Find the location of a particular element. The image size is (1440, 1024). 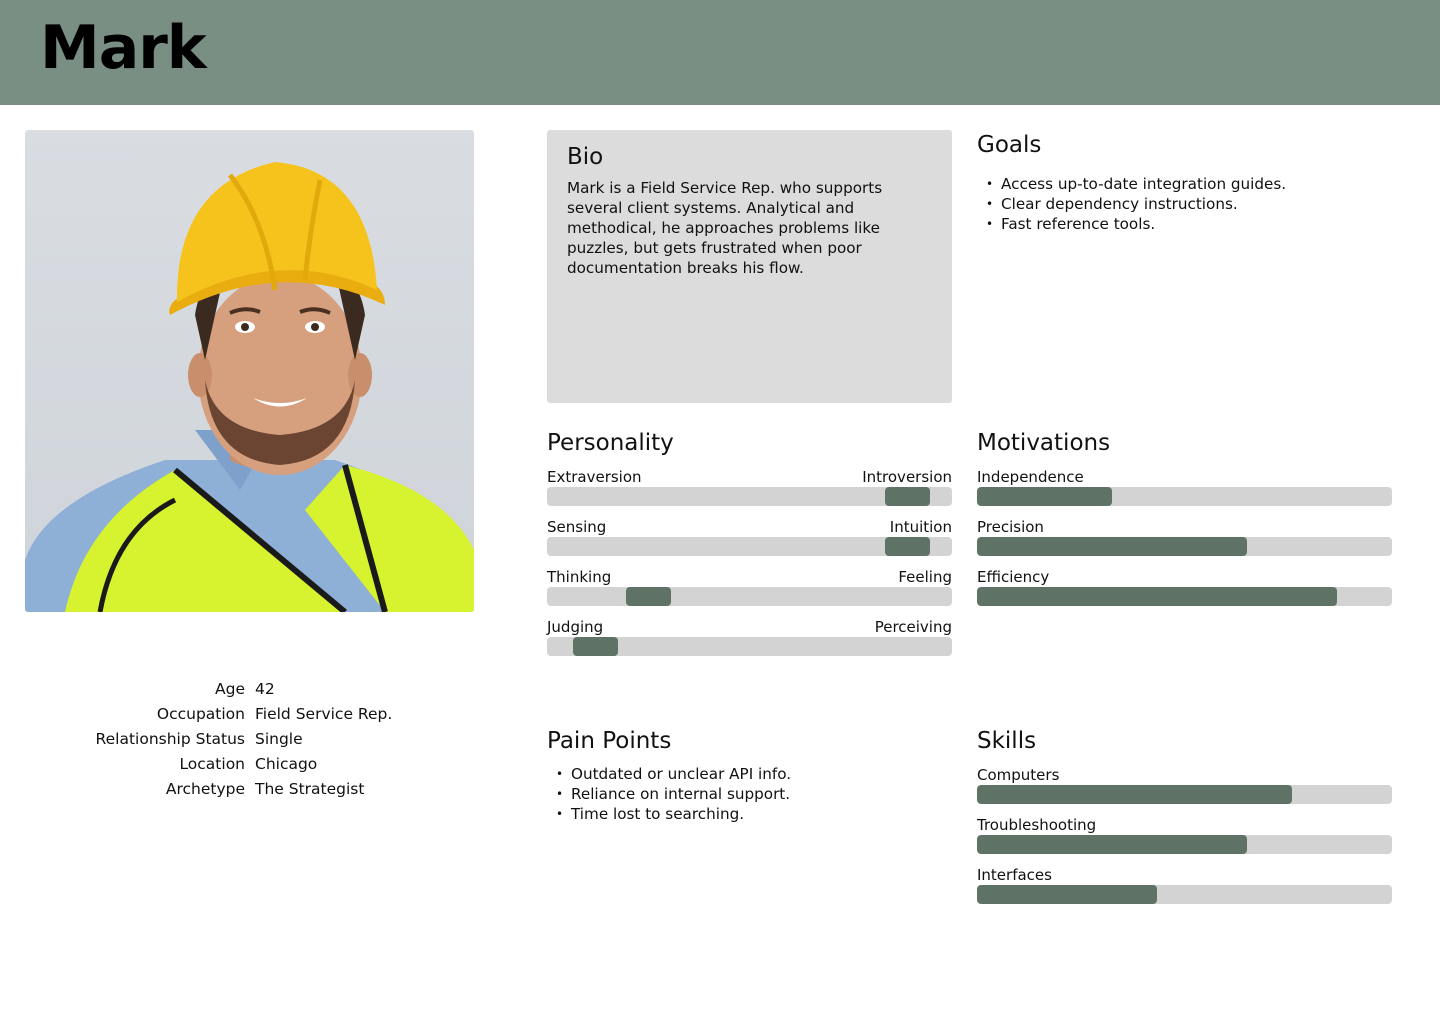

trait-right-label: Intuition is located at coordinates (920, 527).